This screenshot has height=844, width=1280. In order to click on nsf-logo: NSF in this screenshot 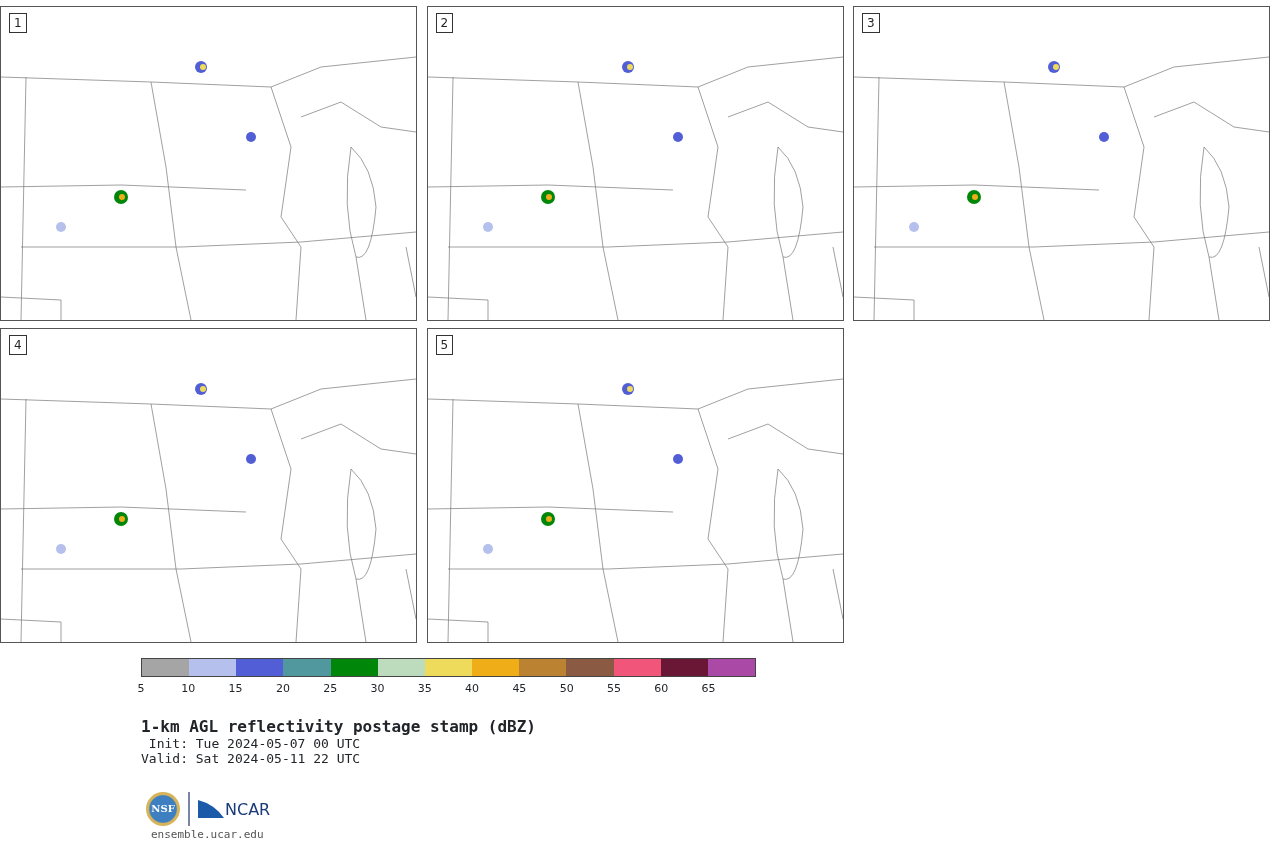, I will do `click(163, 808)`.